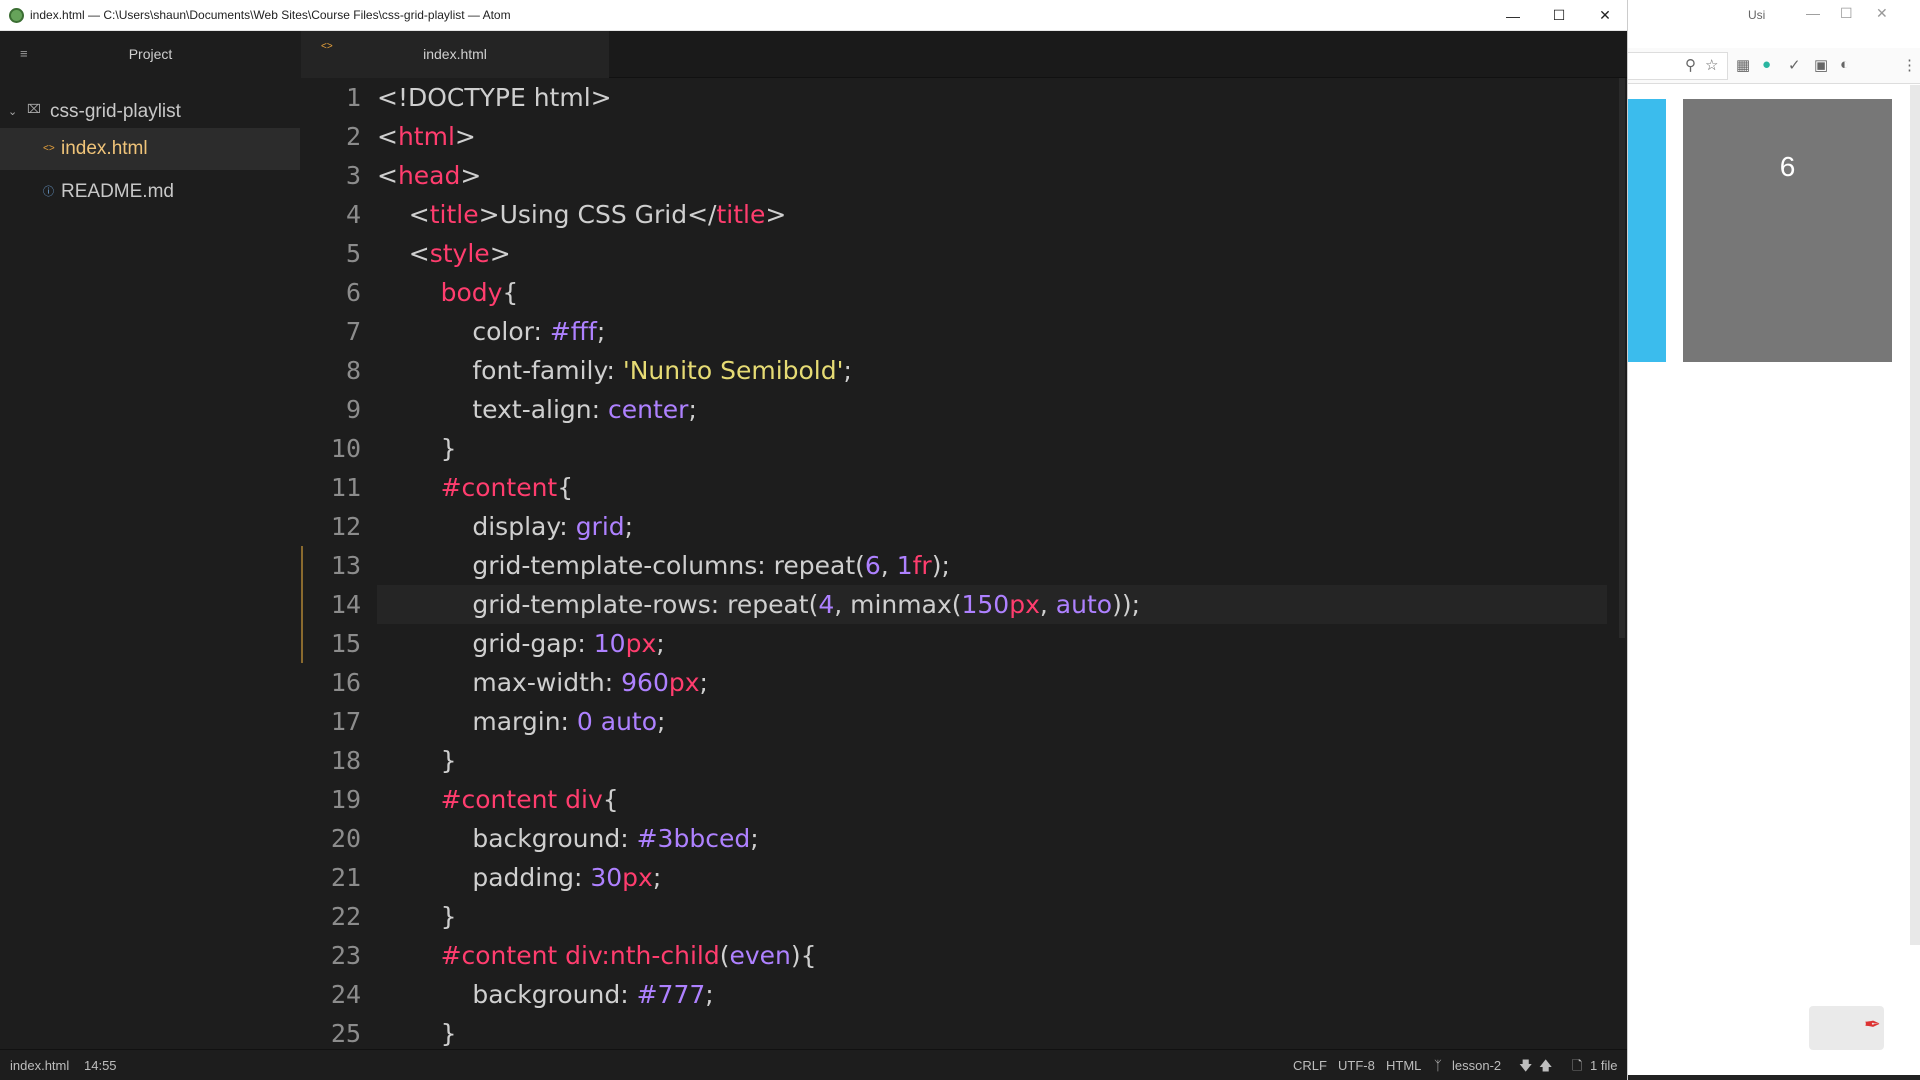 This screenshot has height=1080, width=1920. I want to click on minimize-icon: —, so click(1813, 13).